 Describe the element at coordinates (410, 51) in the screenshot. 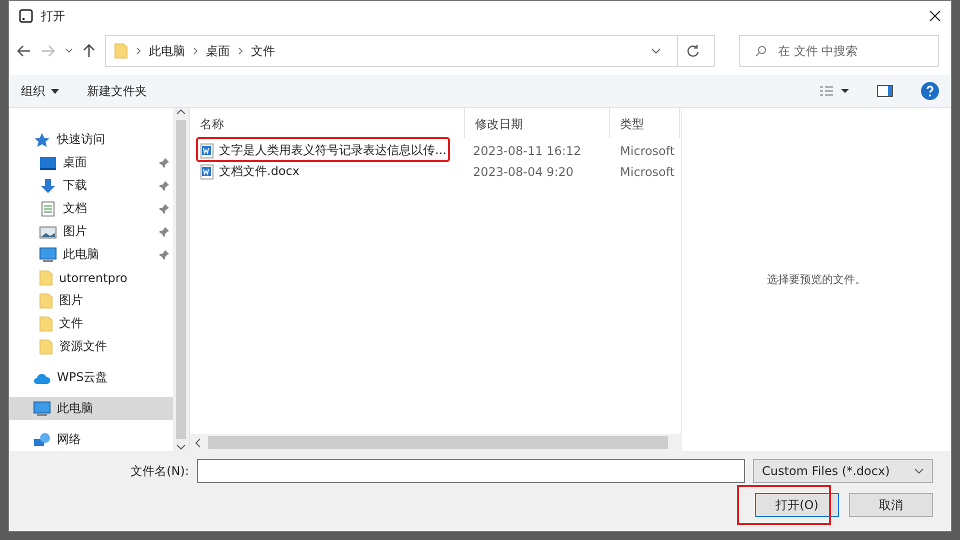

I see `address-bar: 此电脑 桌面 文件` at that location.